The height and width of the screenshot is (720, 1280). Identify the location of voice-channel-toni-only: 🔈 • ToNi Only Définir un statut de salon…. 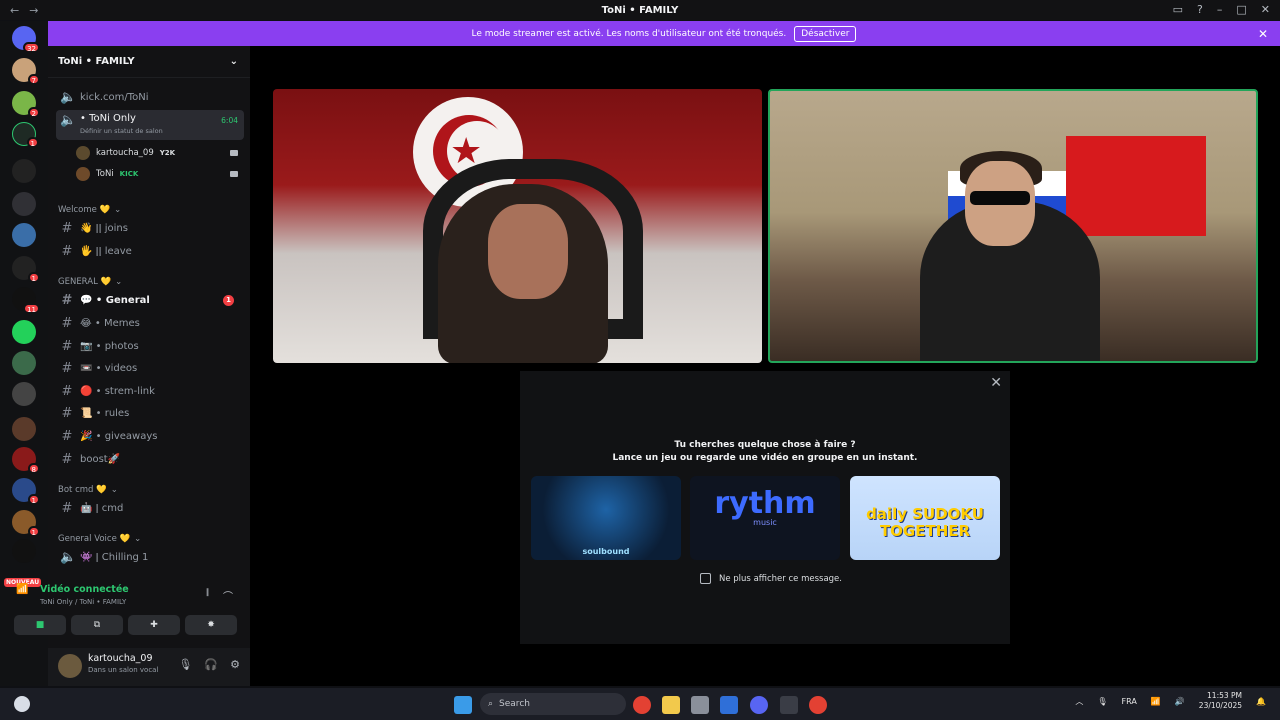
(150, 125).